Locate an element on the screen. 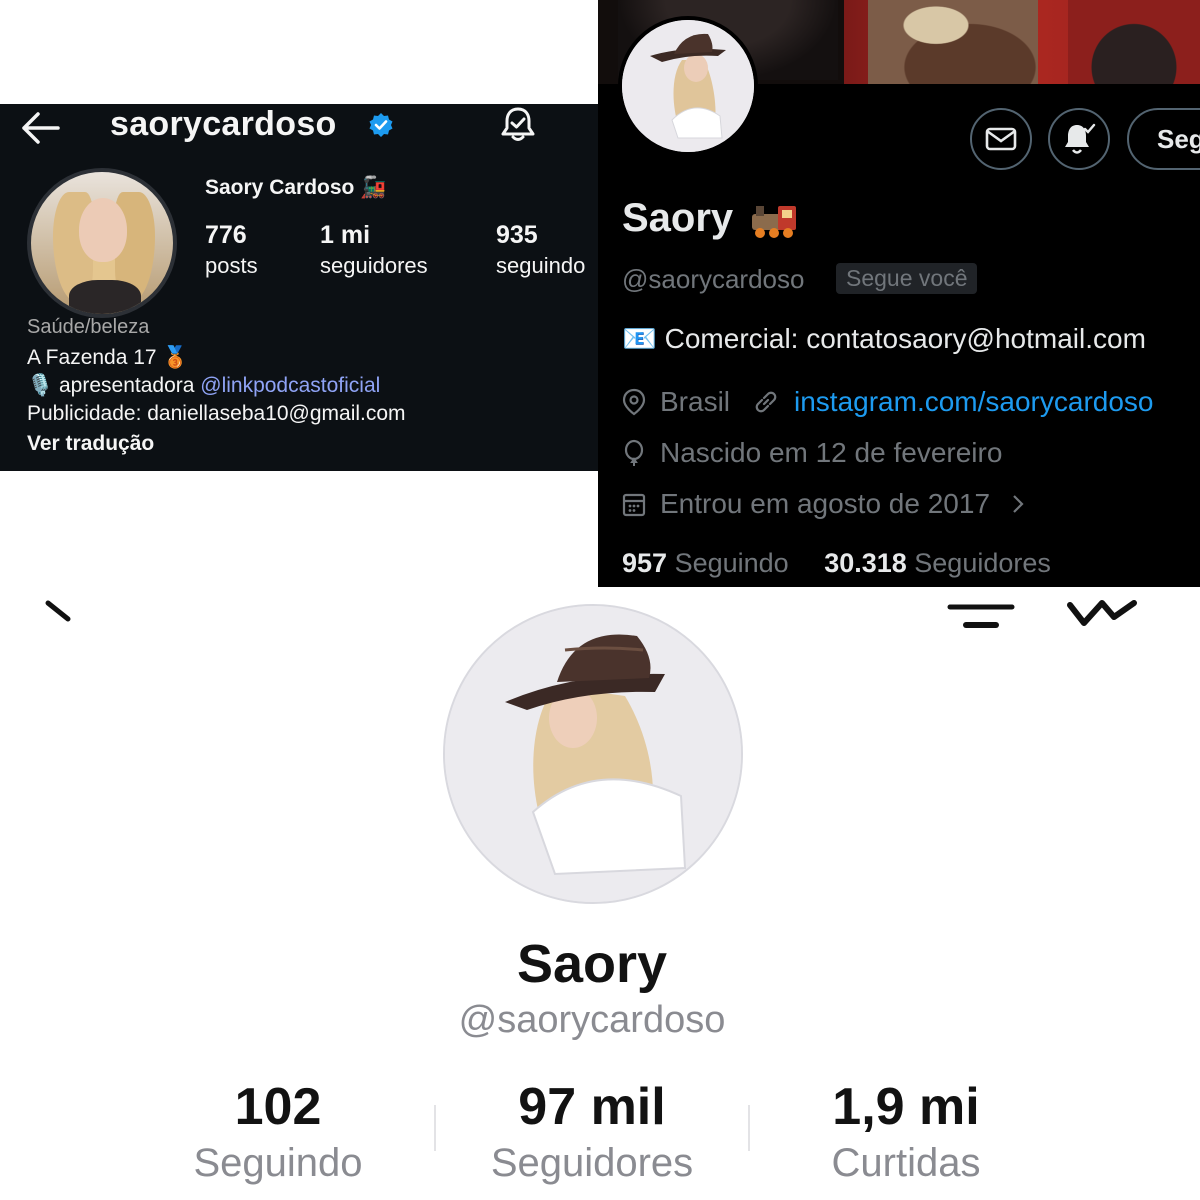  followers-label: Seguidores is located at coordinates (978, 563).